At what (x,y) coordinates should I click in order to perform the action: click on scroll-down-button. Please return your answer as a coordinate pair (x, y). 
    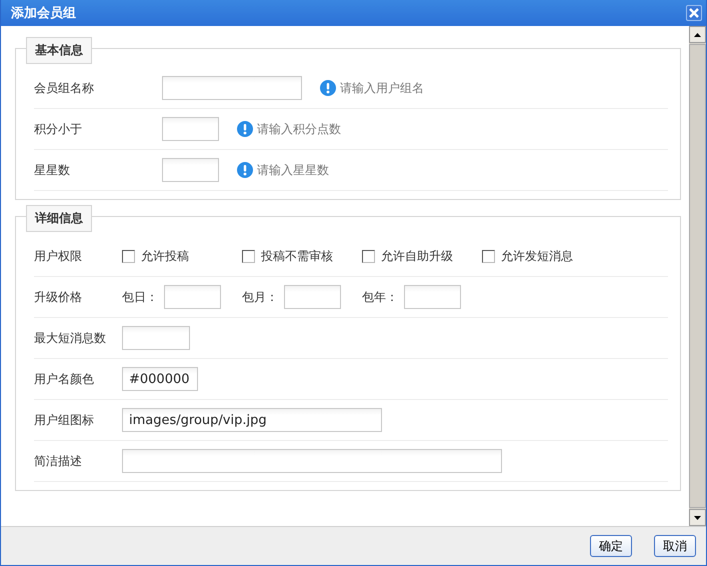
    Looking at the image, I should click on (697, 517).